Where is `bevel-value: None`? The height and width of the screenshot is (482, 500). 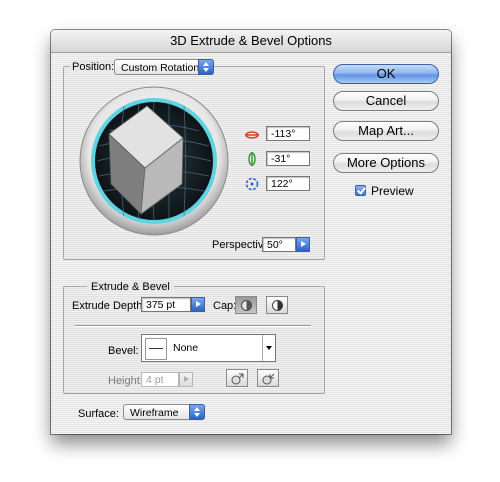
bevel-value: None is located at coordinates (186, 348).